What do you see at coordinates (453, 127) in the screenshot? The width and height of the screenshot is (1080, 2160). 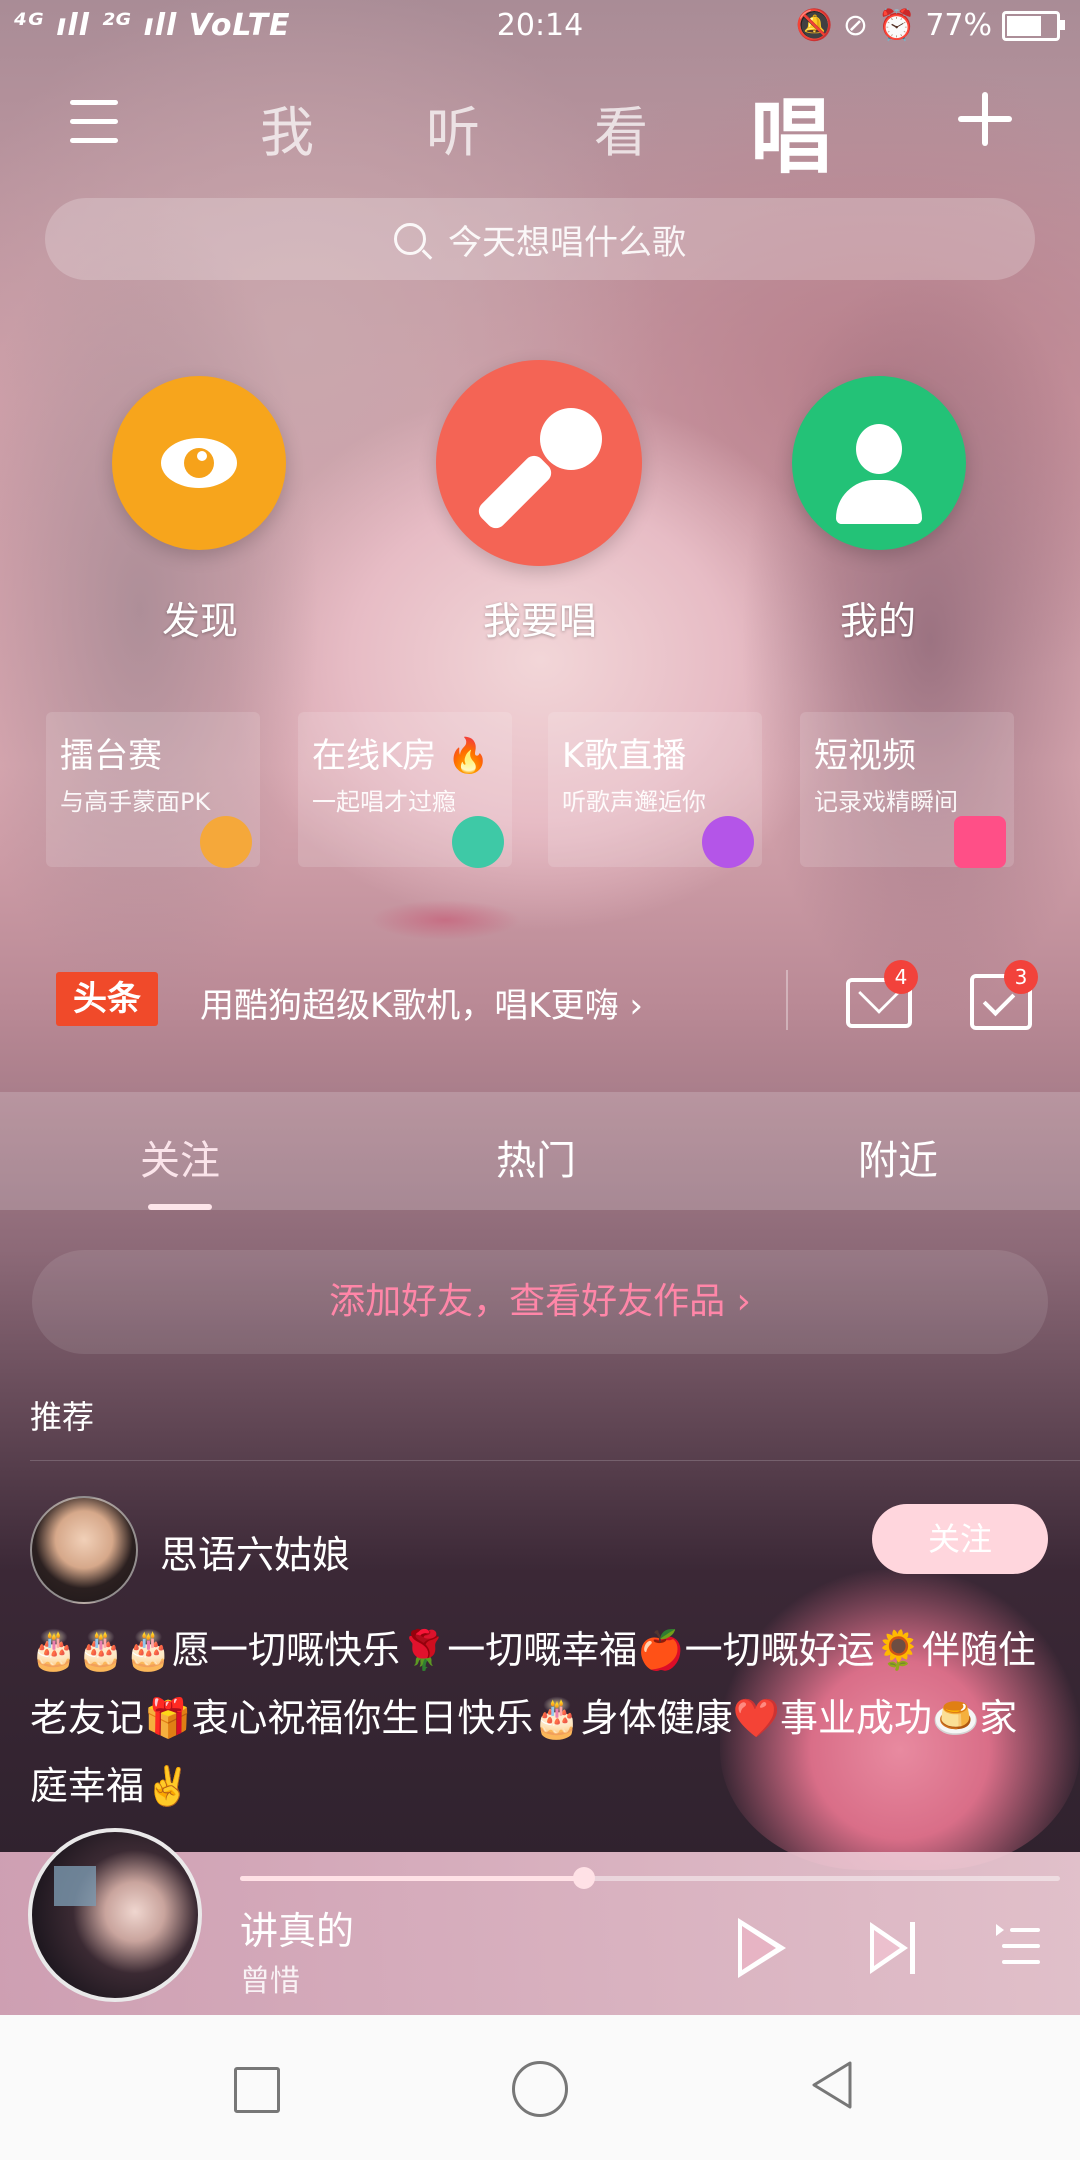 I see `tab-listen: 听` at bounding box center [453, 127].